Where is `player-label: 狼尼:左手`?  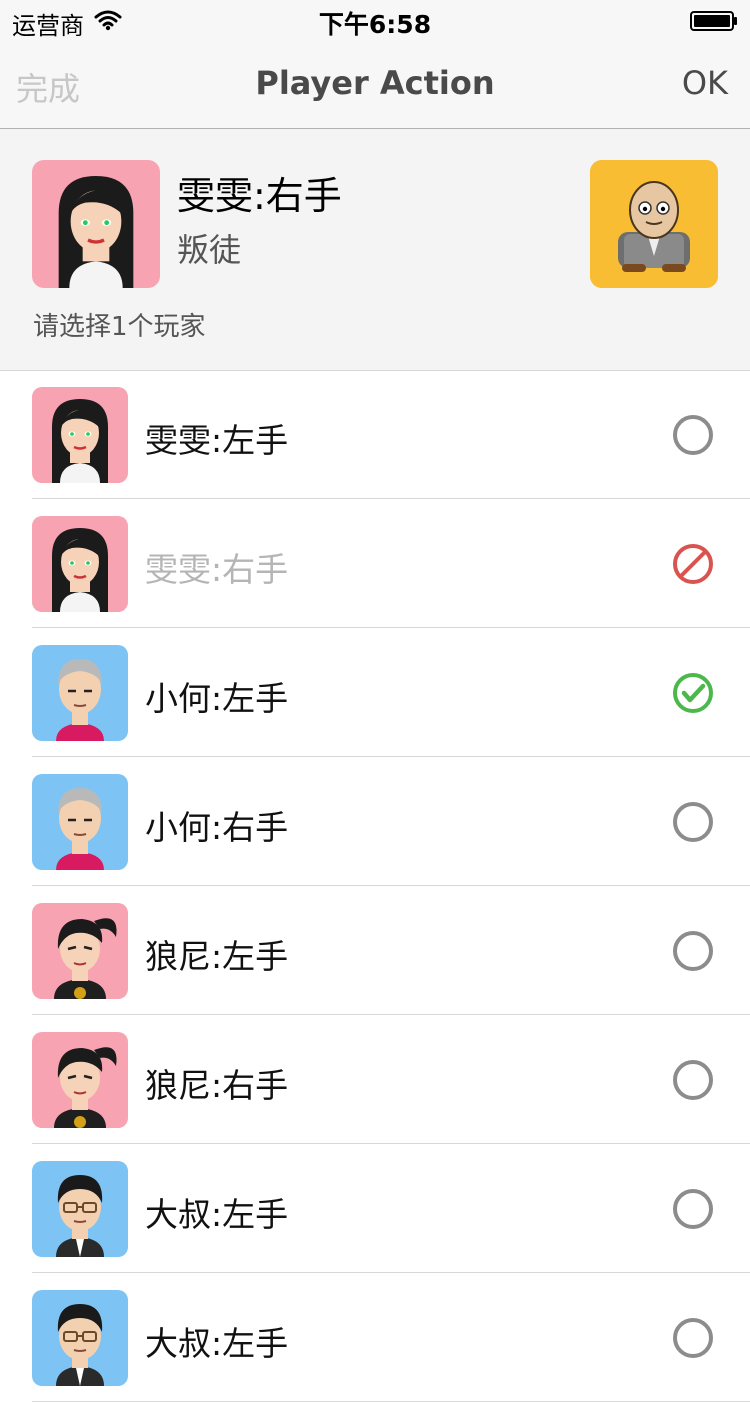
player-label: 狼尼:左手 is located at coordinates (217, 956).